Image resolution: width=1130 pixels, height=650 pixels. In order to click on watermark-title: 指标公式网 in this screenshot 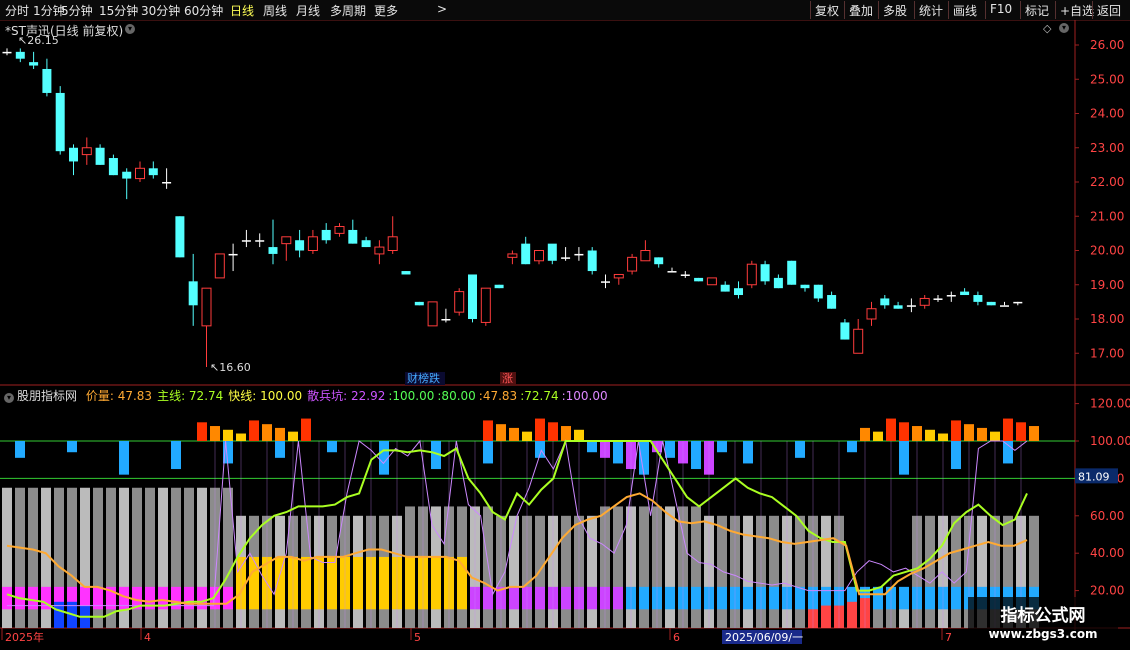, I will do `click(1043, 616)`.